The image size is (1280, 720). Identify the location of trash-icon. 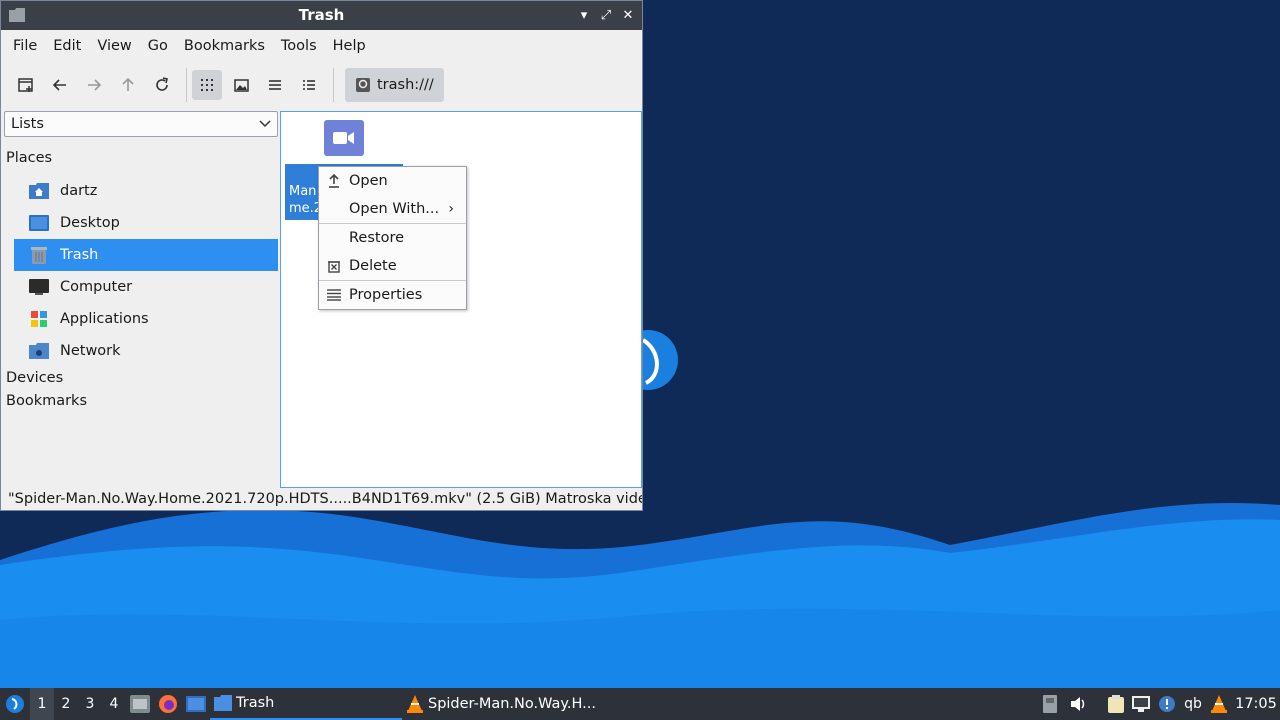
(39, 255).